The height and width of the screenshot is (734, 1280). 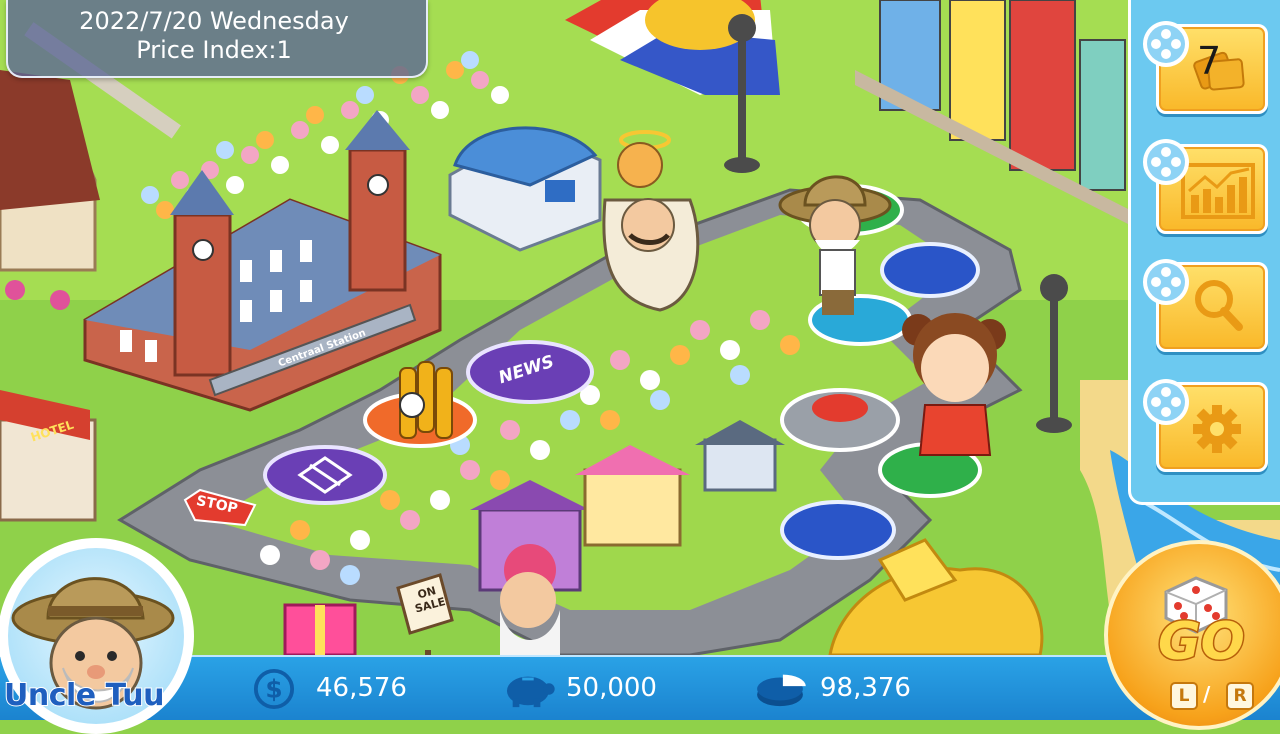 I want to click on price-index-label: Price Index:1, so click(x=214, y=50).